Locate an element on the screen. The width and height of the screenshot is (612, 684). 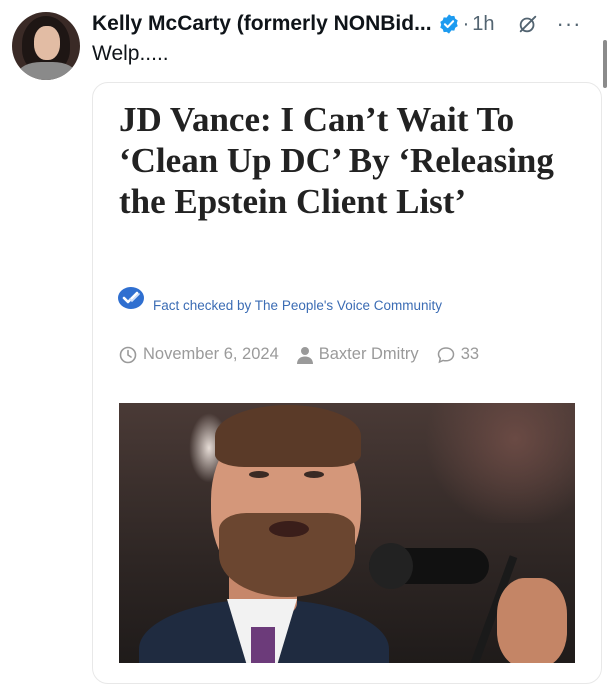
comment-count: 33 is located at coordinates (470, 354).